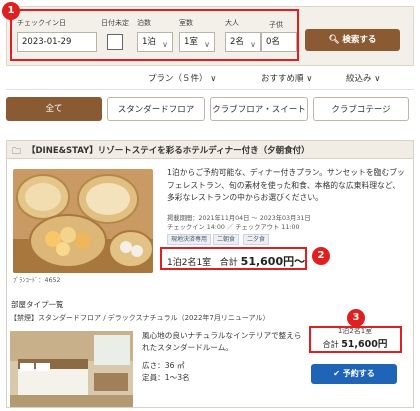 The image size is (420, 411). I want to click on room-image, so click(71, 369).